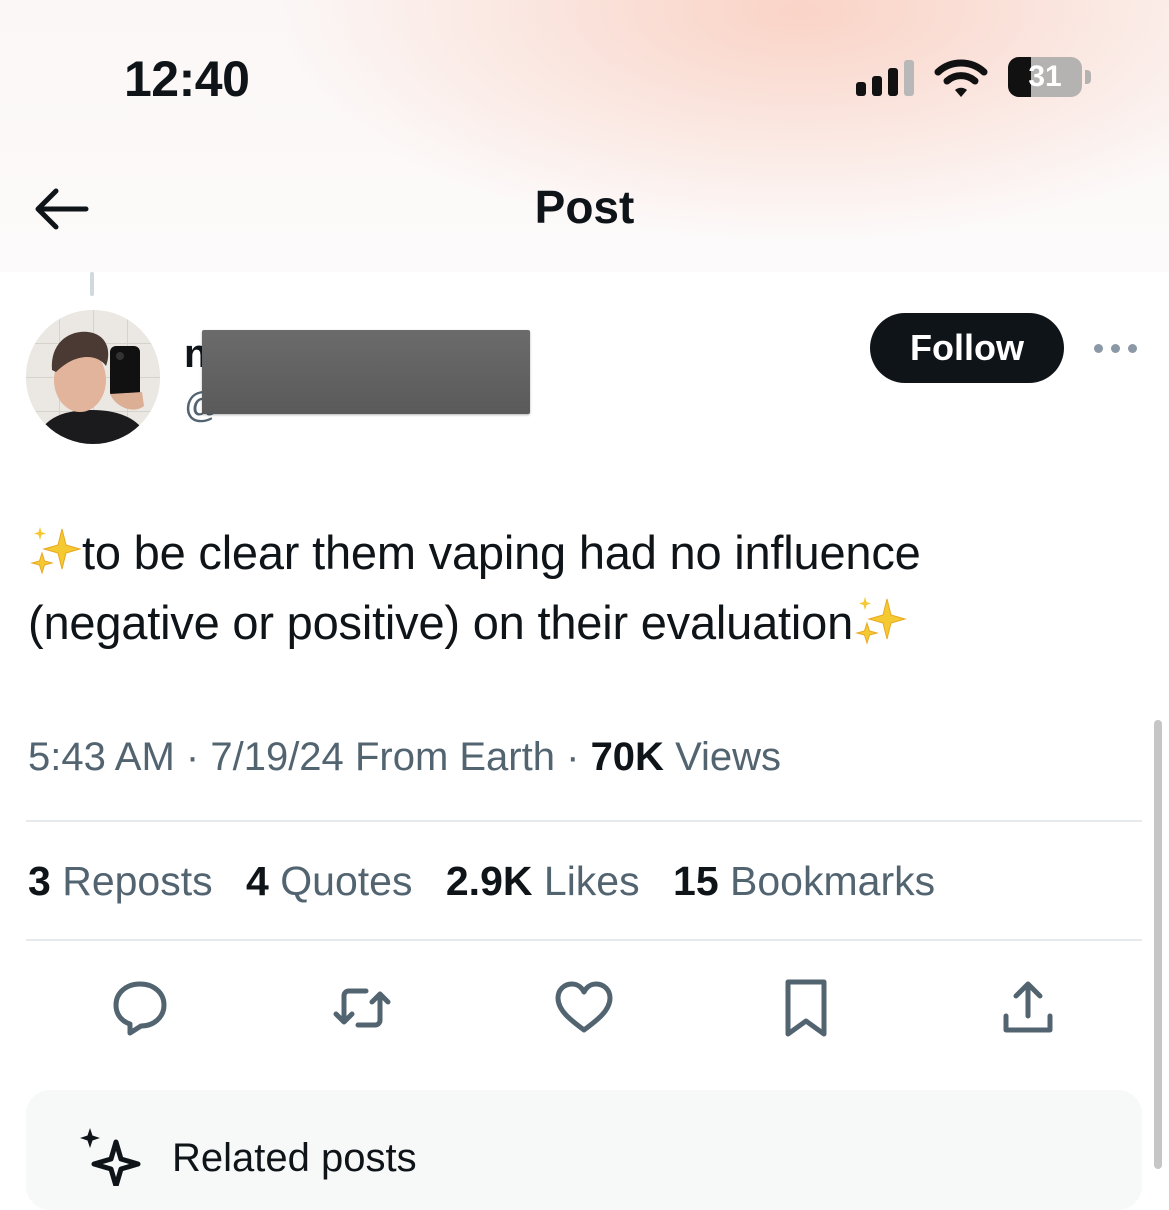 This screenshot has width=1169, height=1210. What do you see at coordinates (967, 348) in the screenshot?
I see `follow-button: Follow` at bounding box center [967, 348].